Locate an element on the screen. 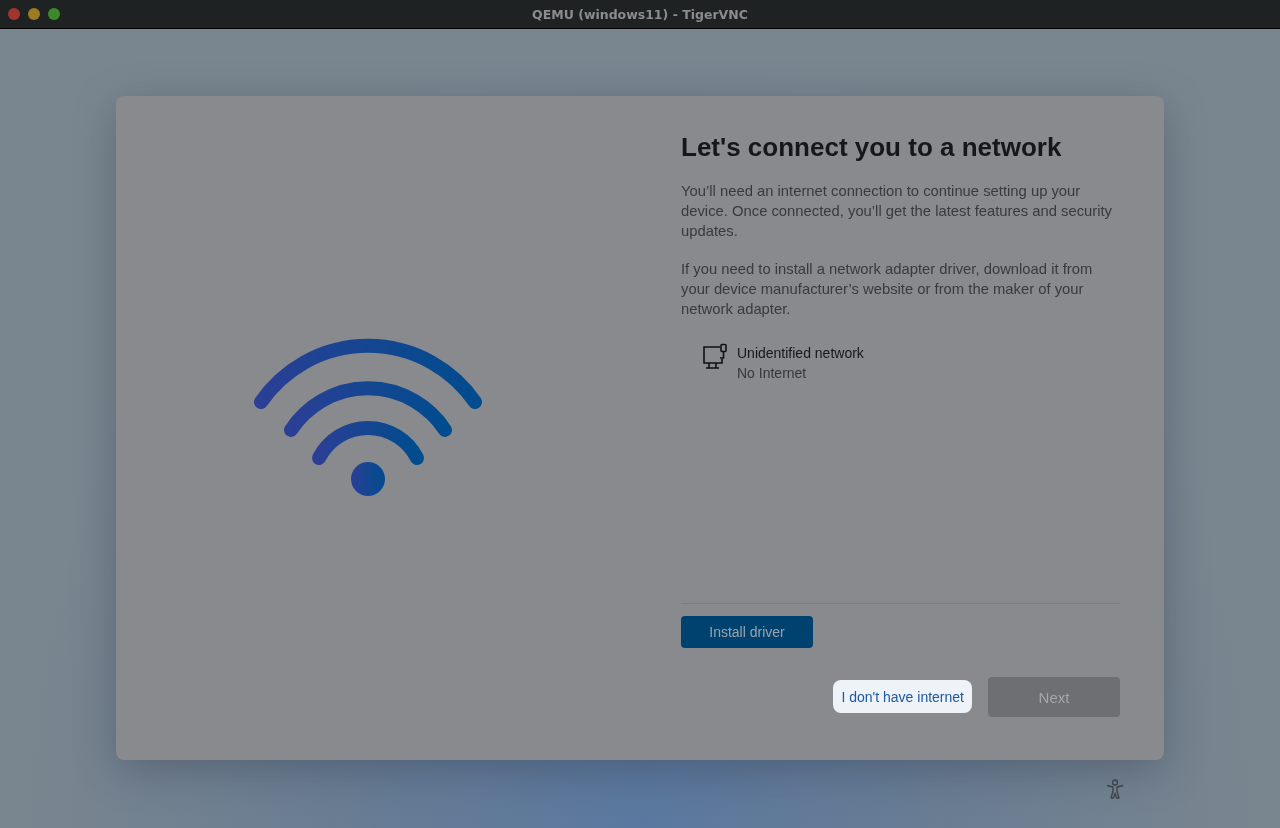 The image size is (1280, 828). zoom-button is located at coordinates (54, 14).